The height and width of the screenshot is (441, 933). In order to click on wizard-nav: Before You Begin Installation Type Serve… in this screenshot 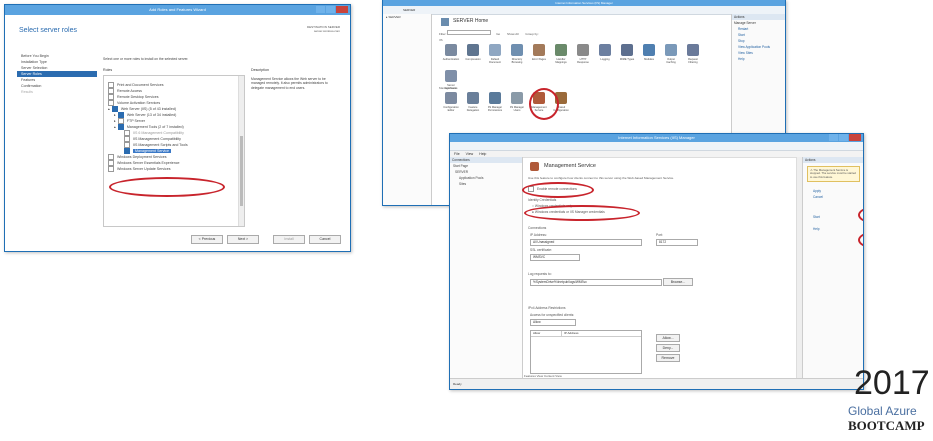, I will do `click(57, 74)`.